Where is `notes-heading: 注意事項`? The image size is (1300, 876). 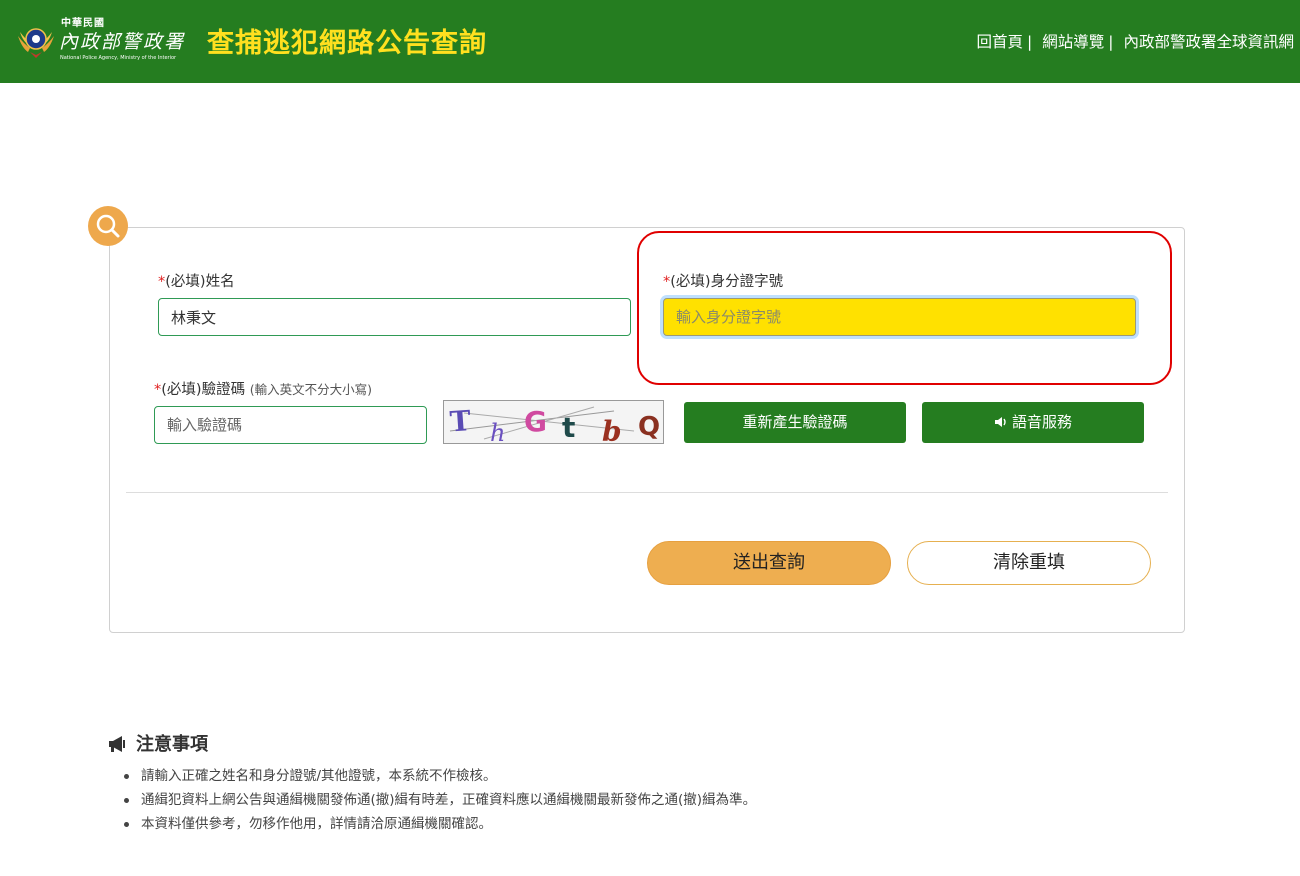
notes-heading: 注意事項 is located at coordinates (158, 743).